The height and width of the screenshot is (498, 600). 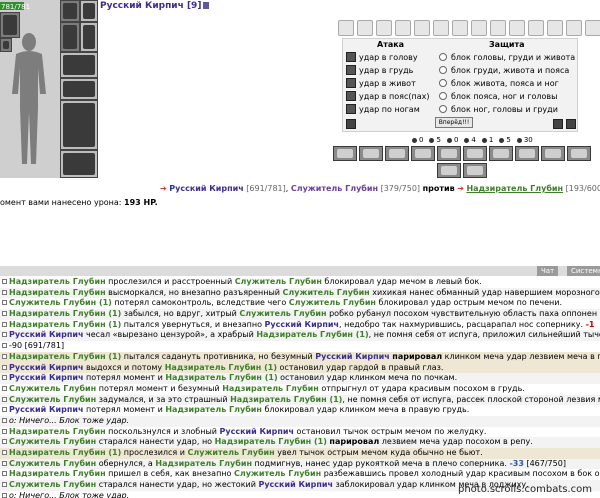 I want to click on attack-option-legs: удар по ногам, so click(x=383, y=109).